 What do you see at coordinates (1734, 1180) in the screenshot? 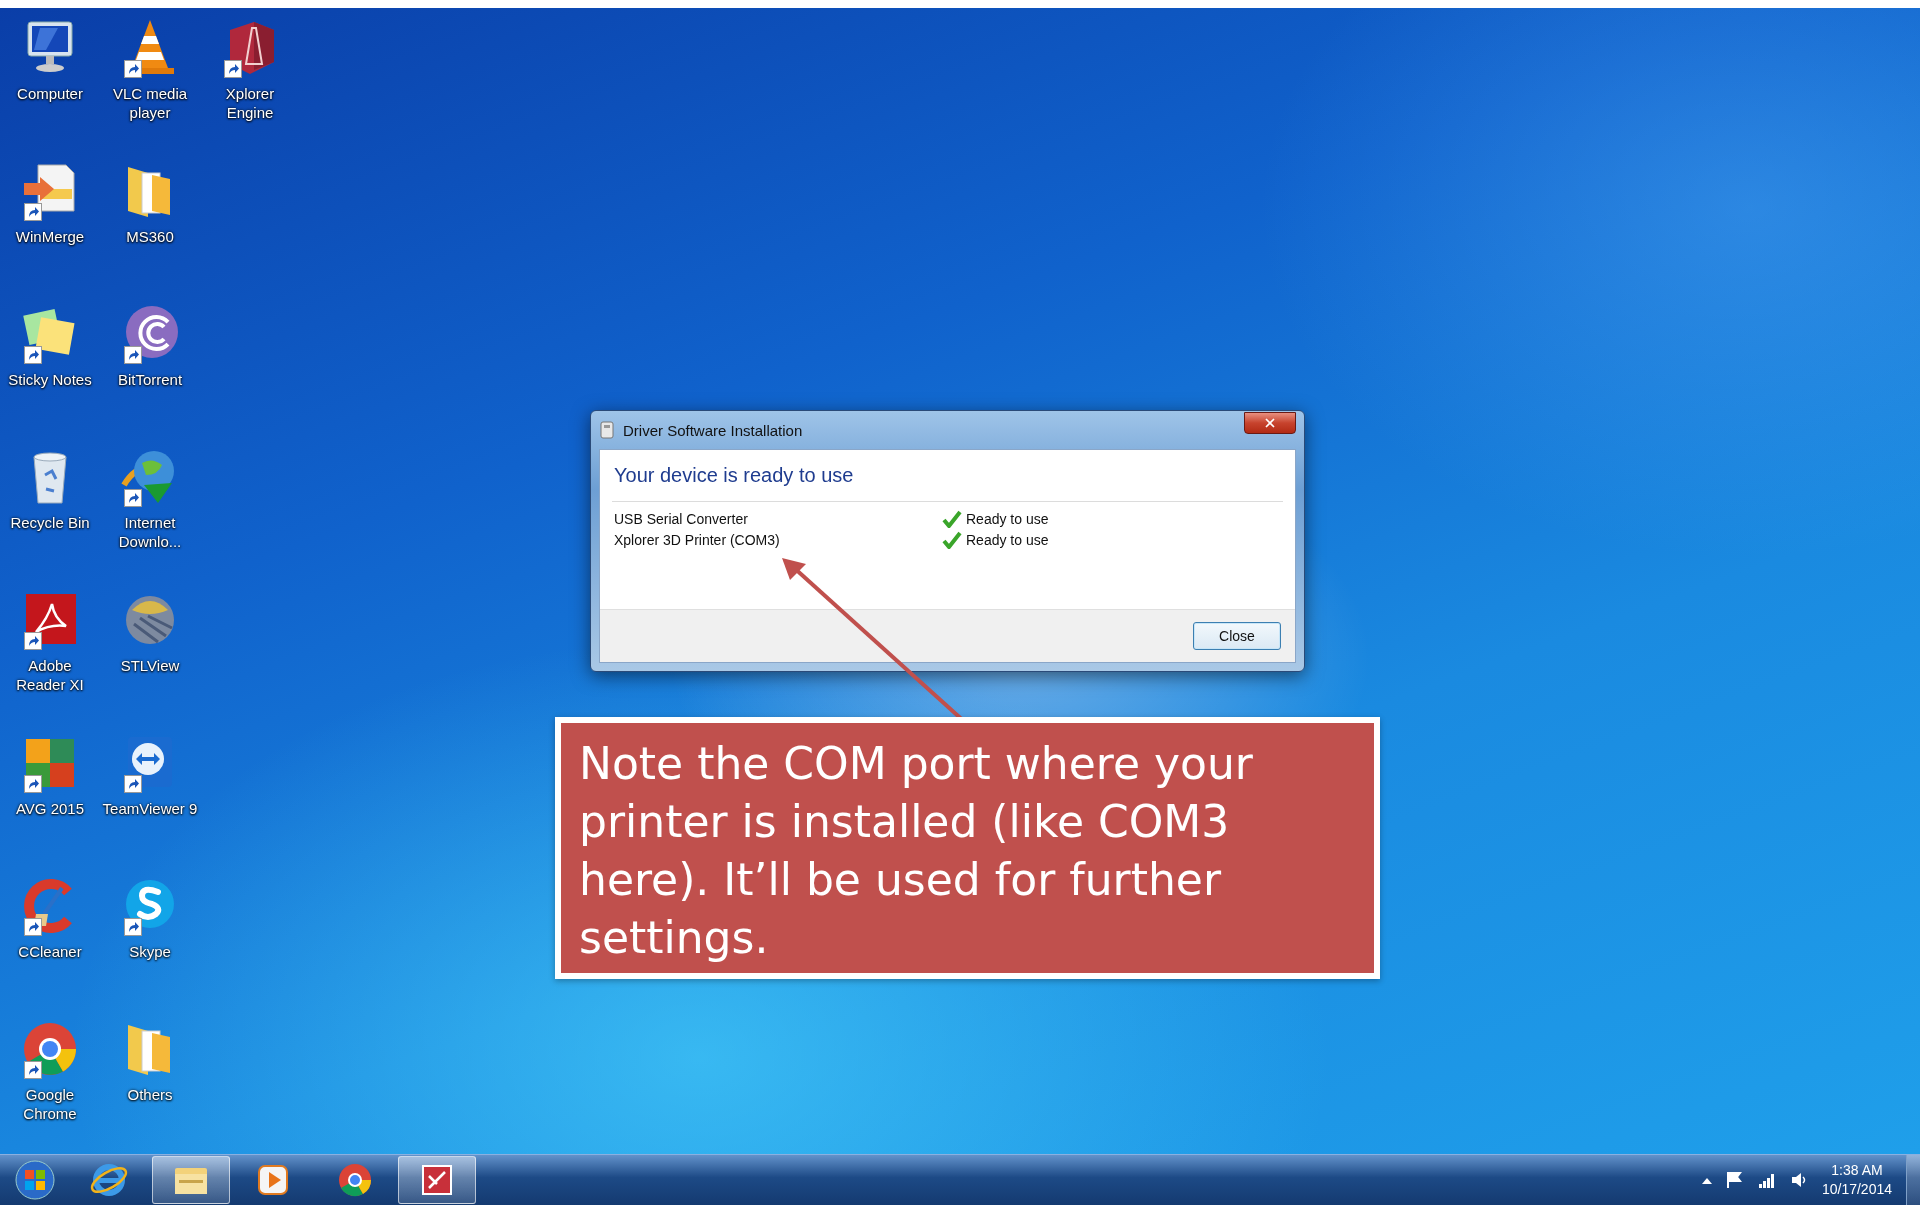
I see `flag-icon` at bounding box center [1734, 1180].